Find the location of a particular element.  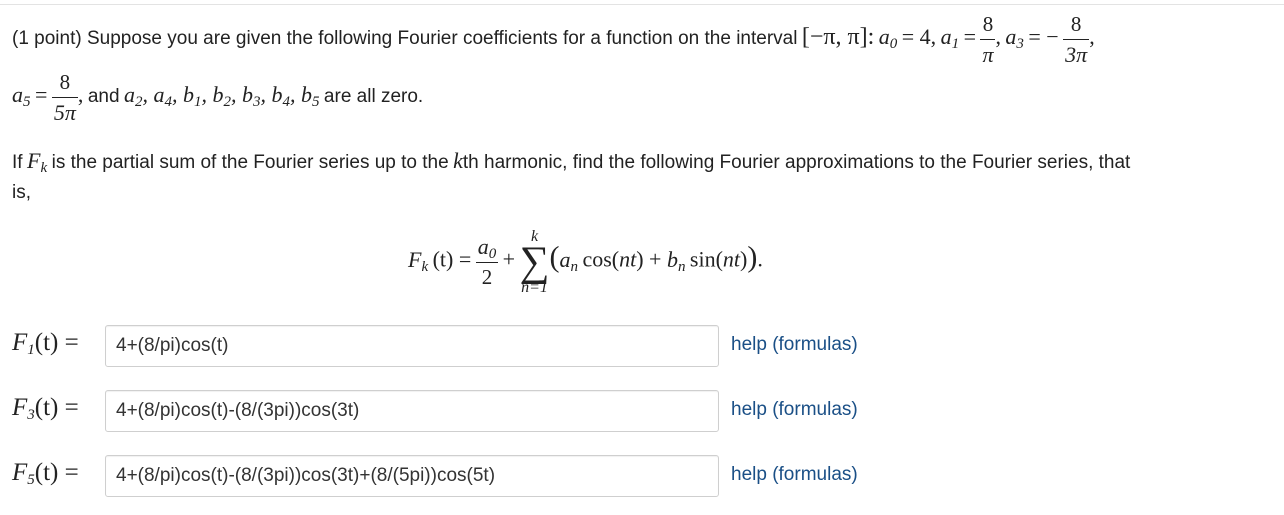

answer-row-f3: F3(t) = help (formulas) is located at coordinates (462, 412).